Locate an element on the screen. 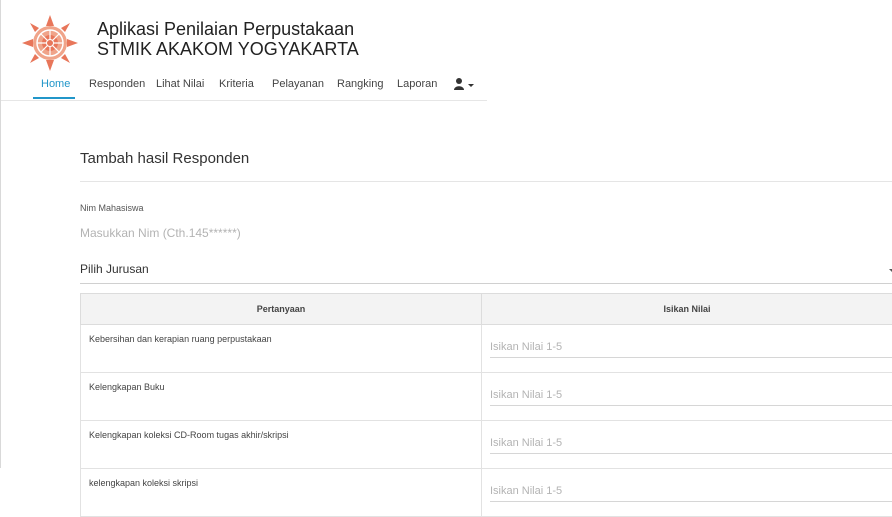  nav-laporan: Laporan is located at coordinates (417, 84).